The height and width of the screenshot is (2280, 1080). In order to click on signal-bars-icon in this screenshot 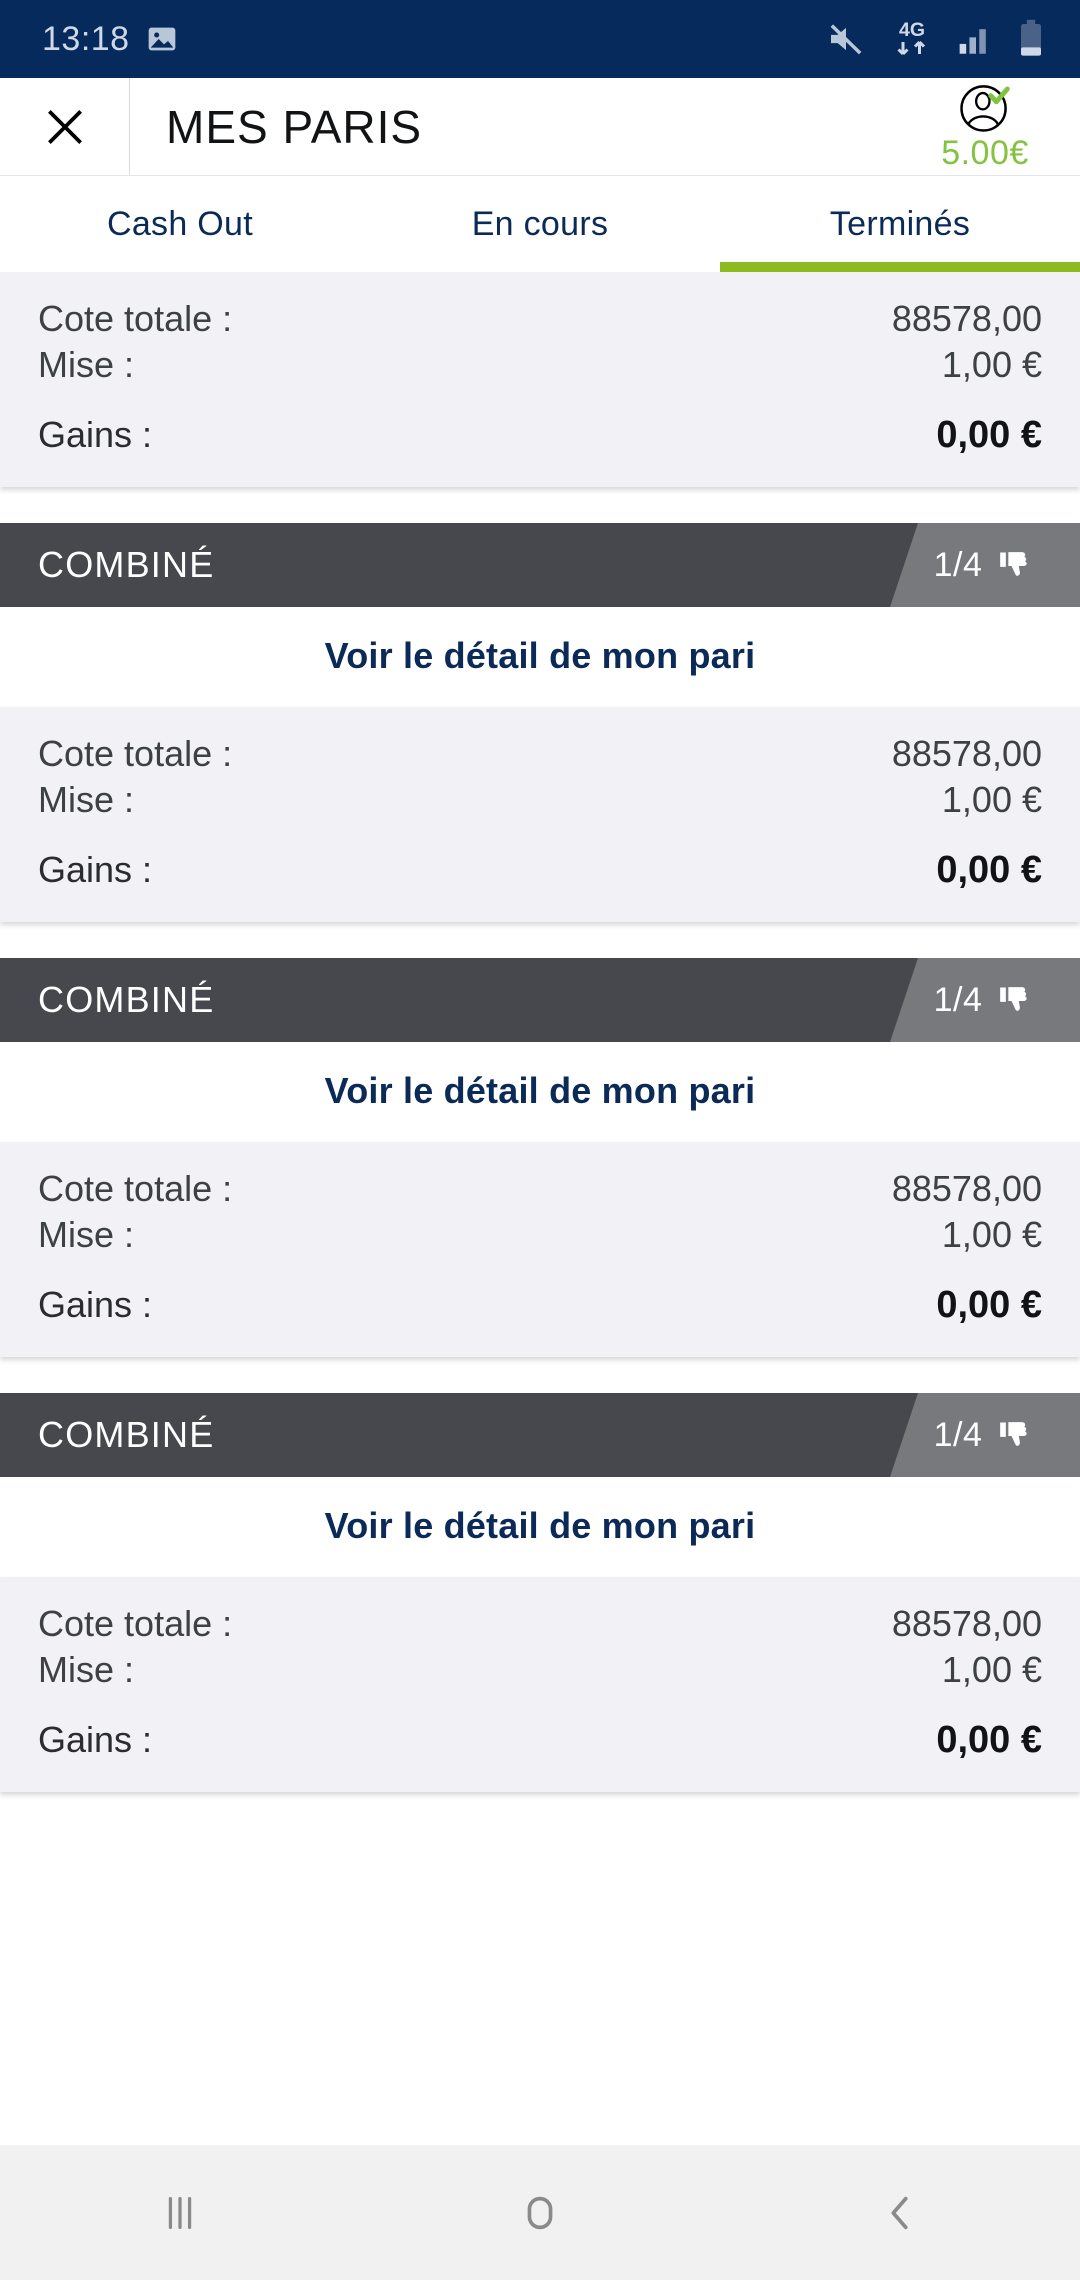, I will do `click(976, 39)`.